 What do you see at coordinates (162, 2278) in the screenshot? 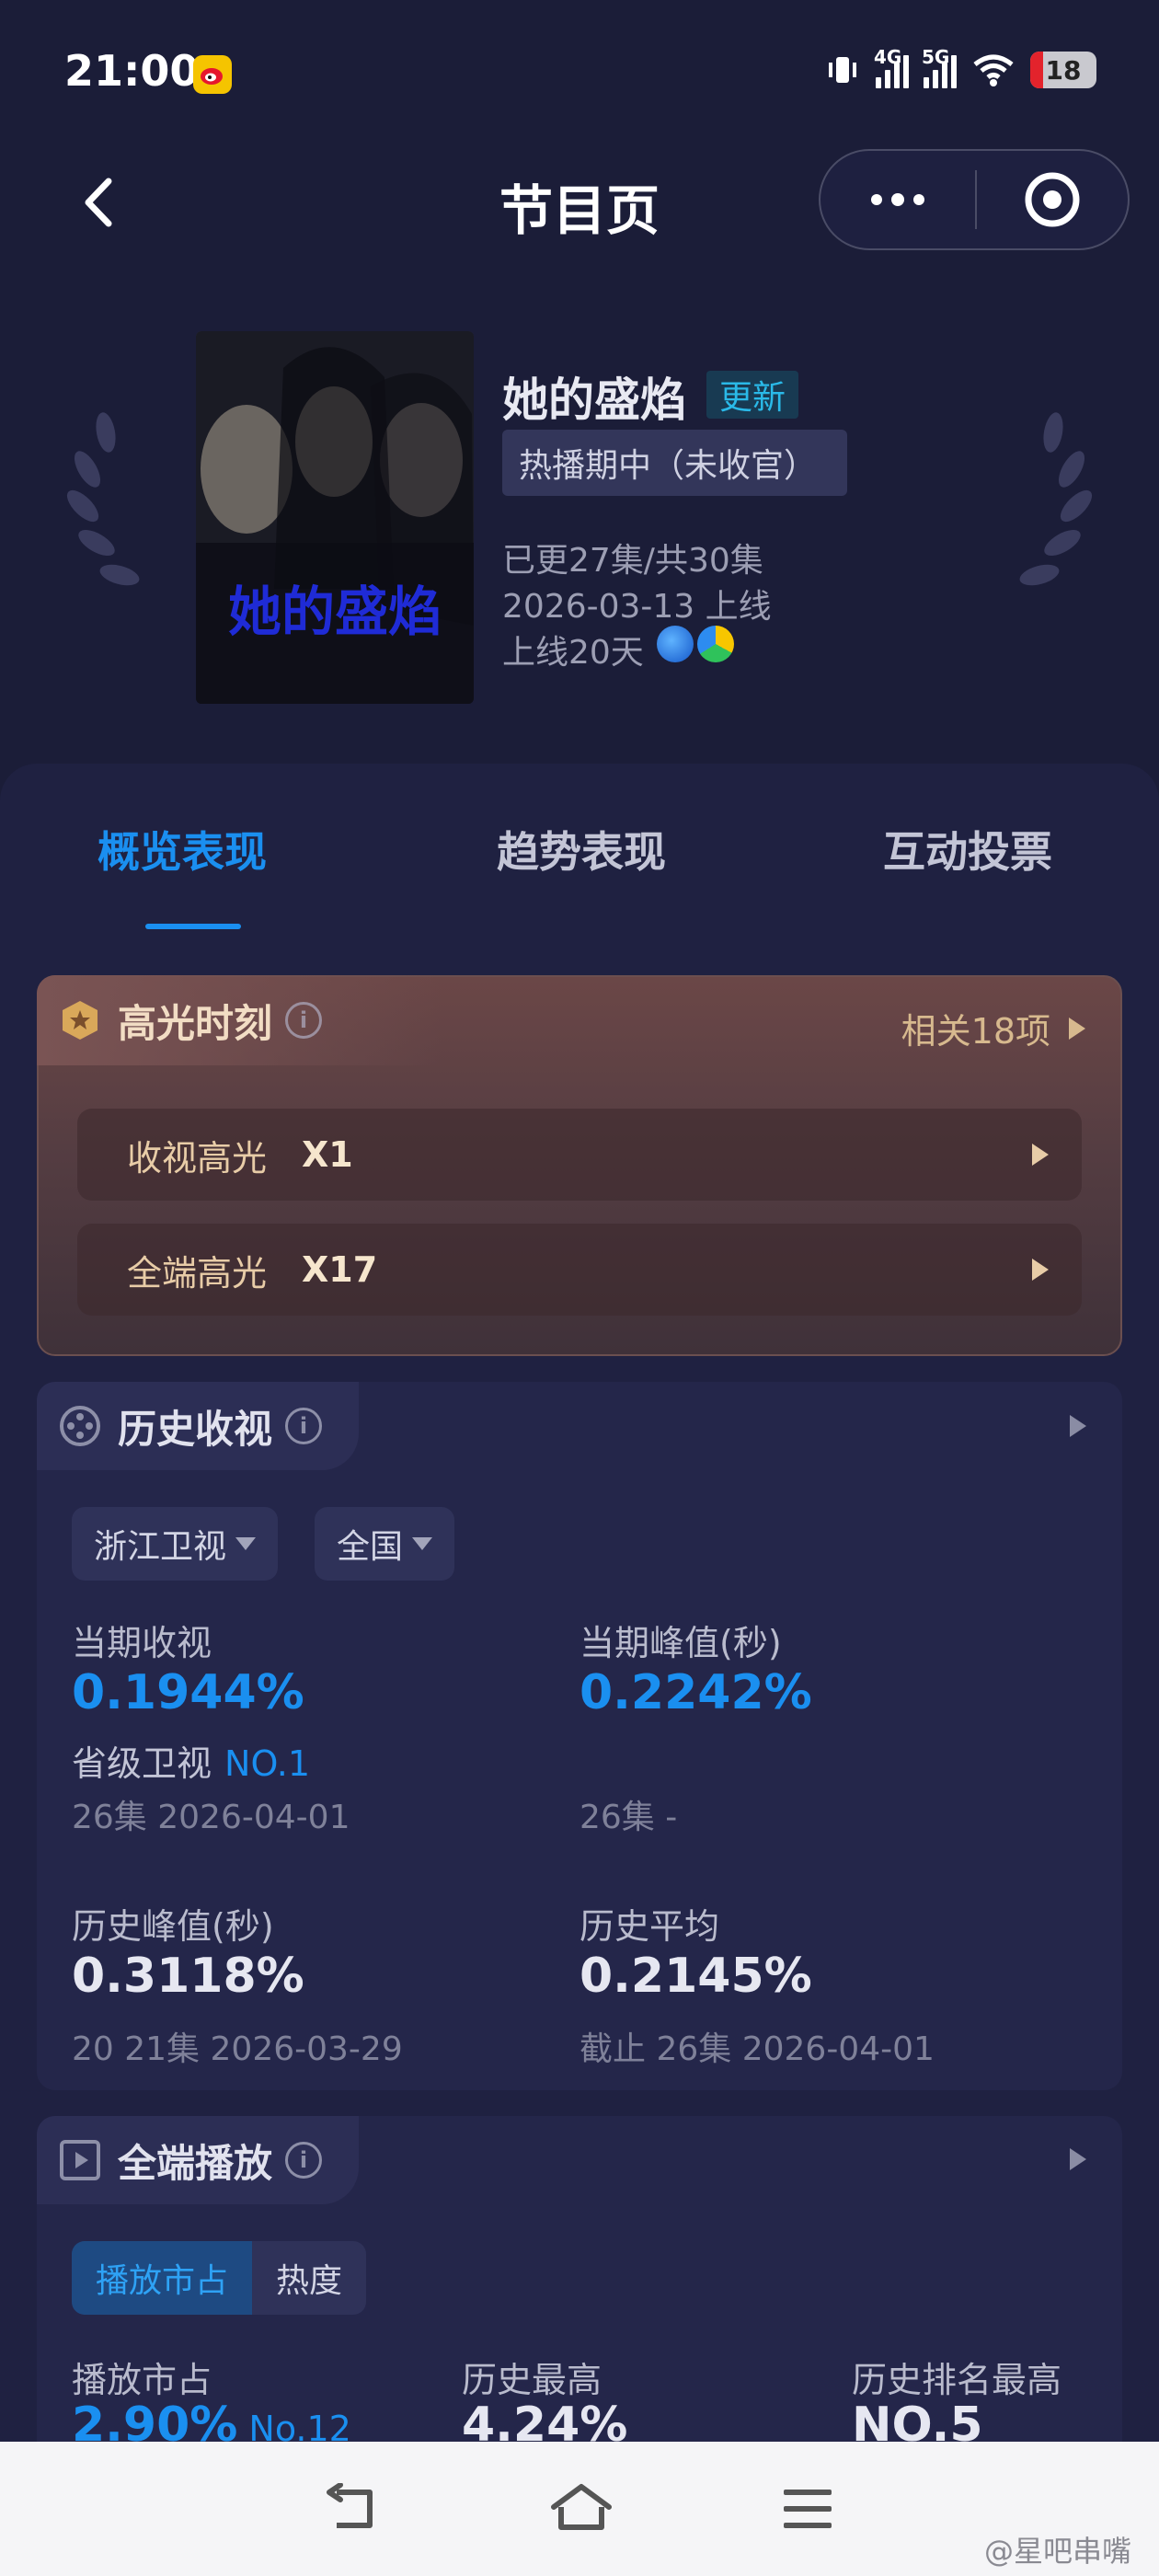
I see `seg-market-share: 播放市占` at bounding box center [162, 2278].